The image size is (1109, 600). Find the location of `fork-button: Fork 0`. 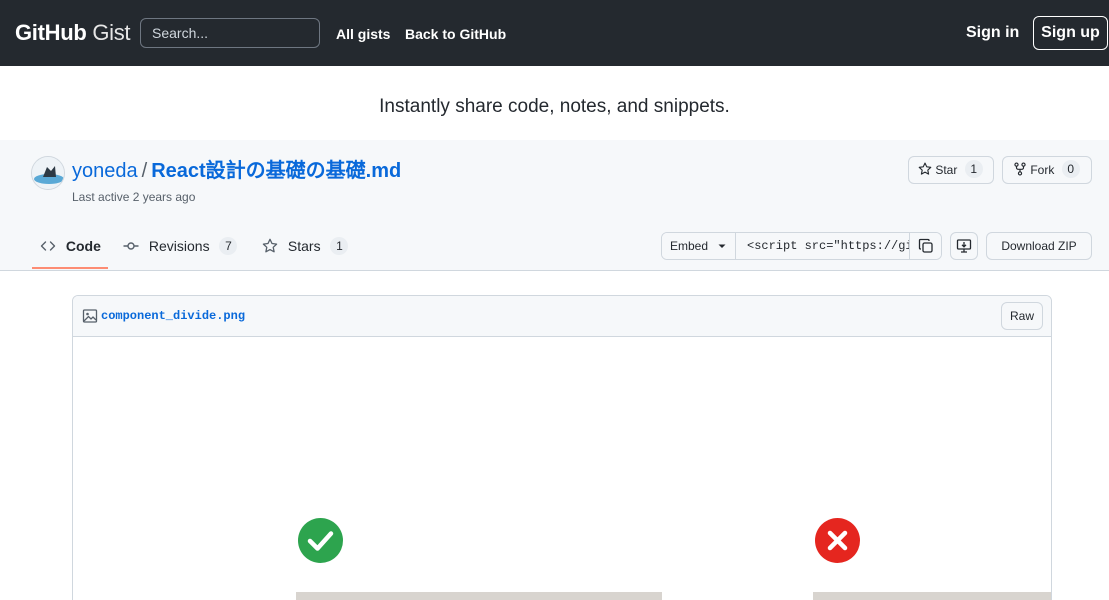

fork-button: Fork 0 is located at coordinates (1047, 170).